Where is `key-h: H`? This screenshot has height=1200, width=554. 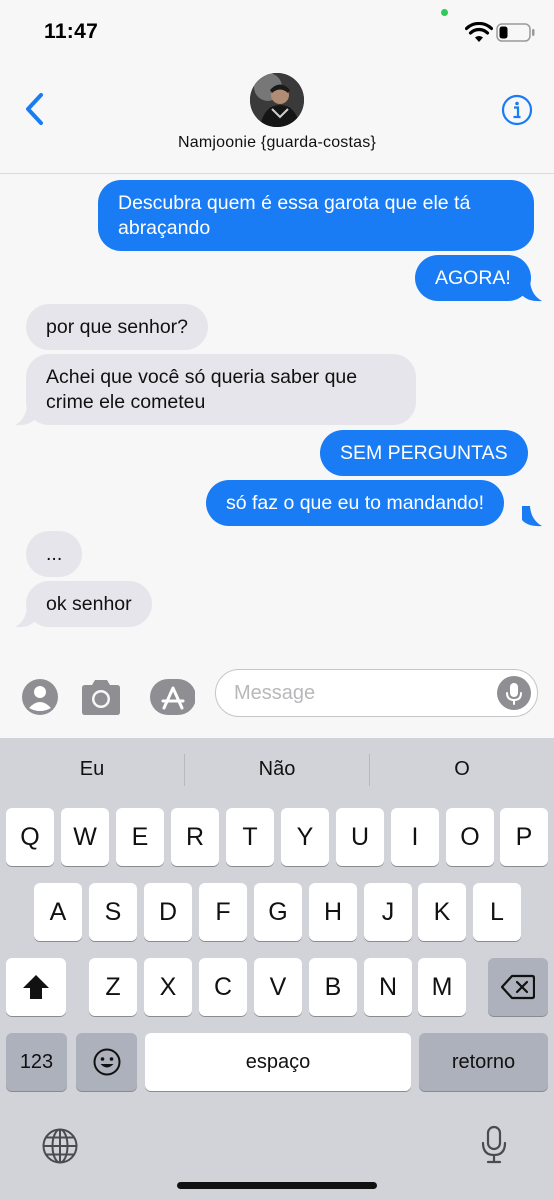 key-h: H is located at coordinates (333, 912).